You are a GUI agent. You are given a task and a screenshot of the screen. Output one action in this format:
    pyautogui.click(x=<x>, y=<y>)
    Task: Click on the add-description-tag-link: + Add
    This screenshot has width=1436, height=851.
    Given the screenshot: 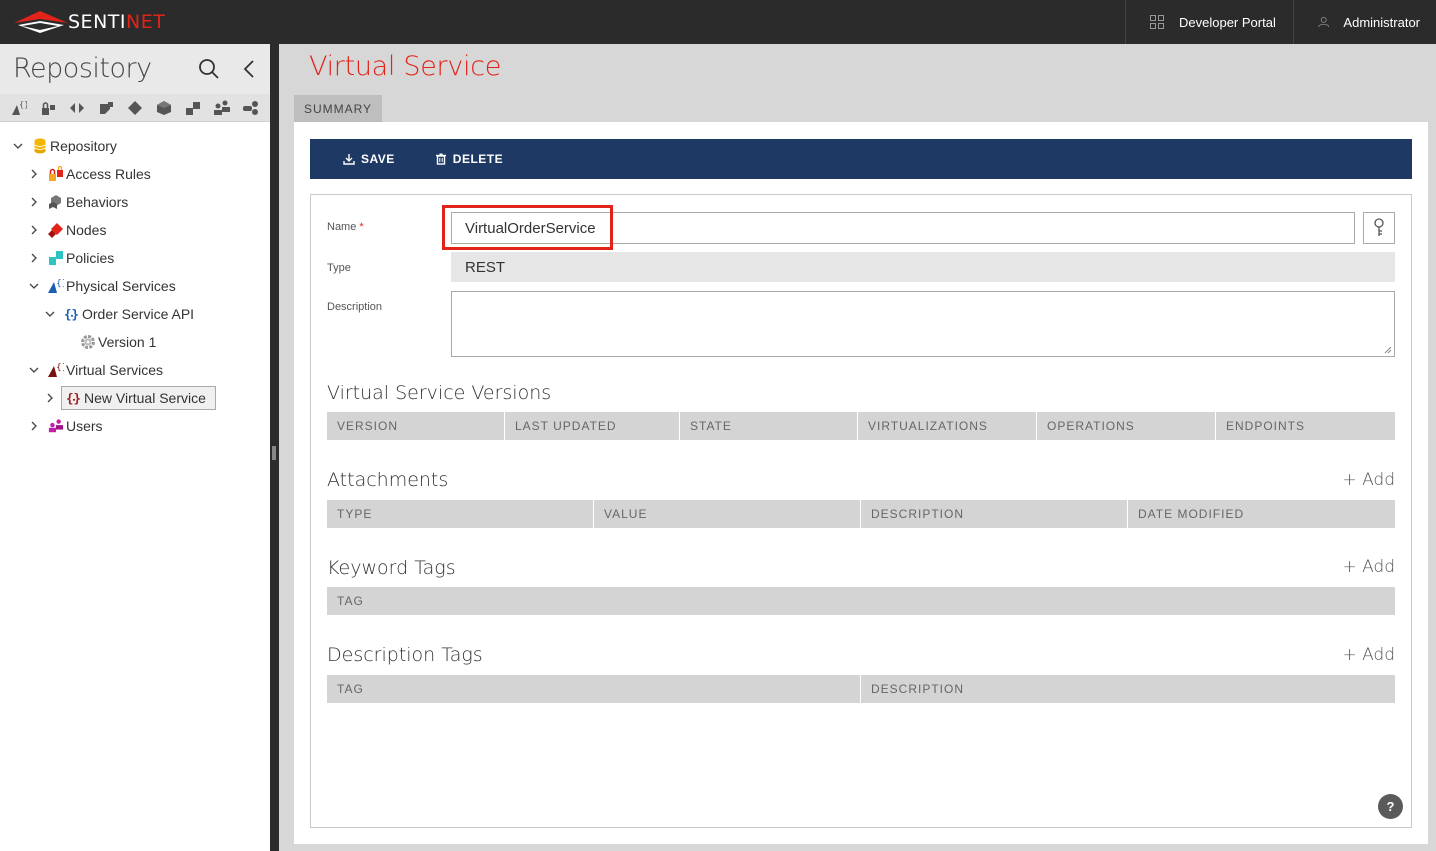 What is the action you would take?
    pyautogui.click(x=1368, y=655)
    